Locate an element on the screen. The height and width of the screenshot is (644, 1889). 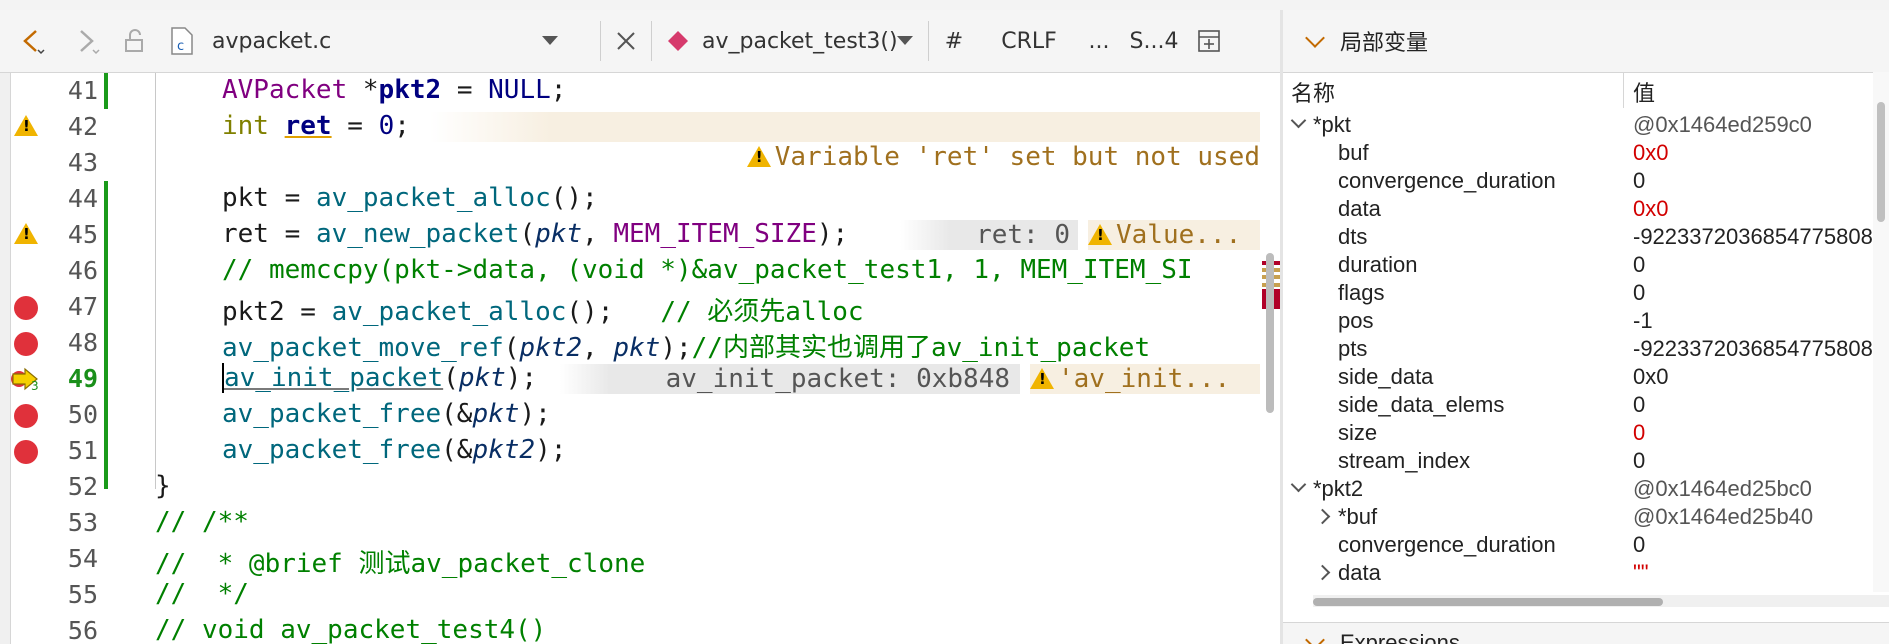
forward-button is located at coordinates (86, 41).